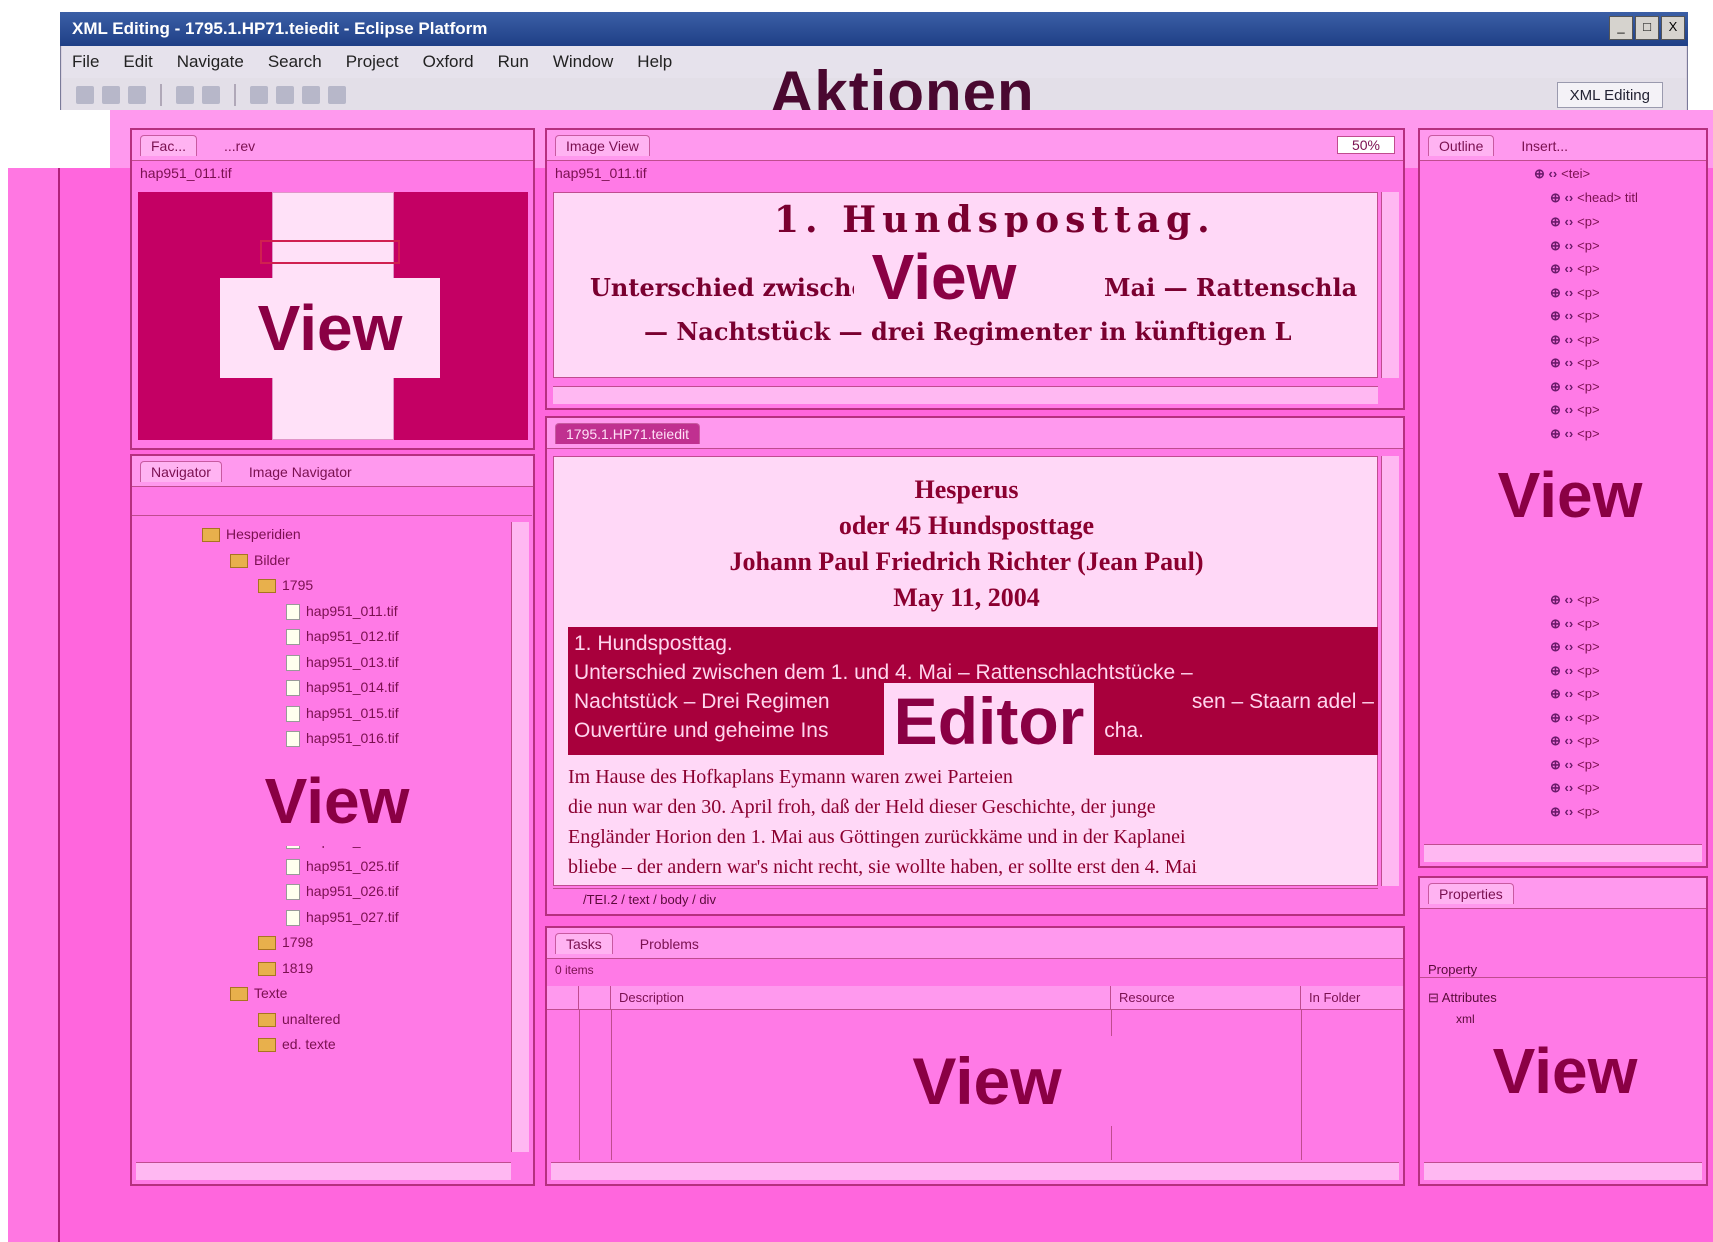 Image resolution: width=1713 pixels, height=1242 pixels. What do you see at coordinates (1351, 998) in the screenshot?
I see `col-in-folder: In Folder` at bounding box center [1351, 998].